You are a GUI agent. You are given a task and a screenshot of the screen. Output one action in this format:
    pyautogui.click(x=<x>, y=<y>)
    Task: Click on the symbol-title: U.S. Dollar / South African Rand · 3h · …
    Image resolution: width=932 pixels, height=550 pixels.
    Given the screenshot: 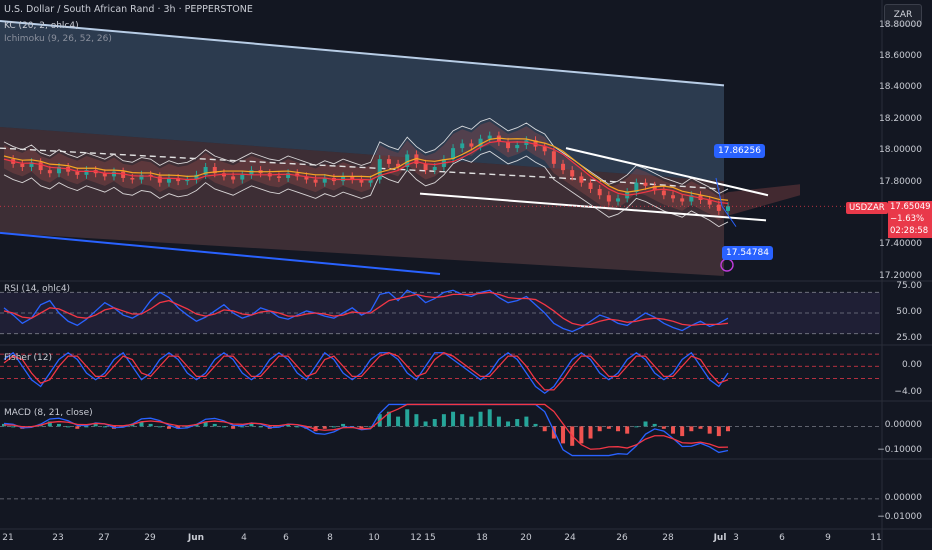 What is the action you would take?
    pyautogui.click(x=128, y=9)
    